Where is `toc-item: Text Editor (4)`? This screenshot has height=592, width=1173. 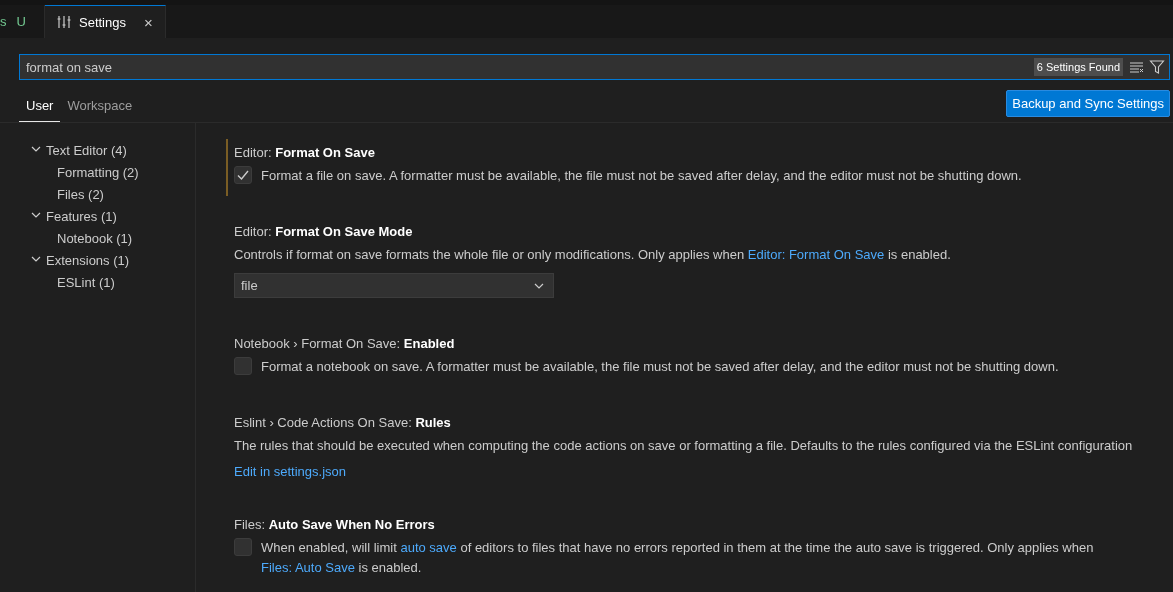 toc-item: Text Editor (4) is located at coordinates (86, 150).